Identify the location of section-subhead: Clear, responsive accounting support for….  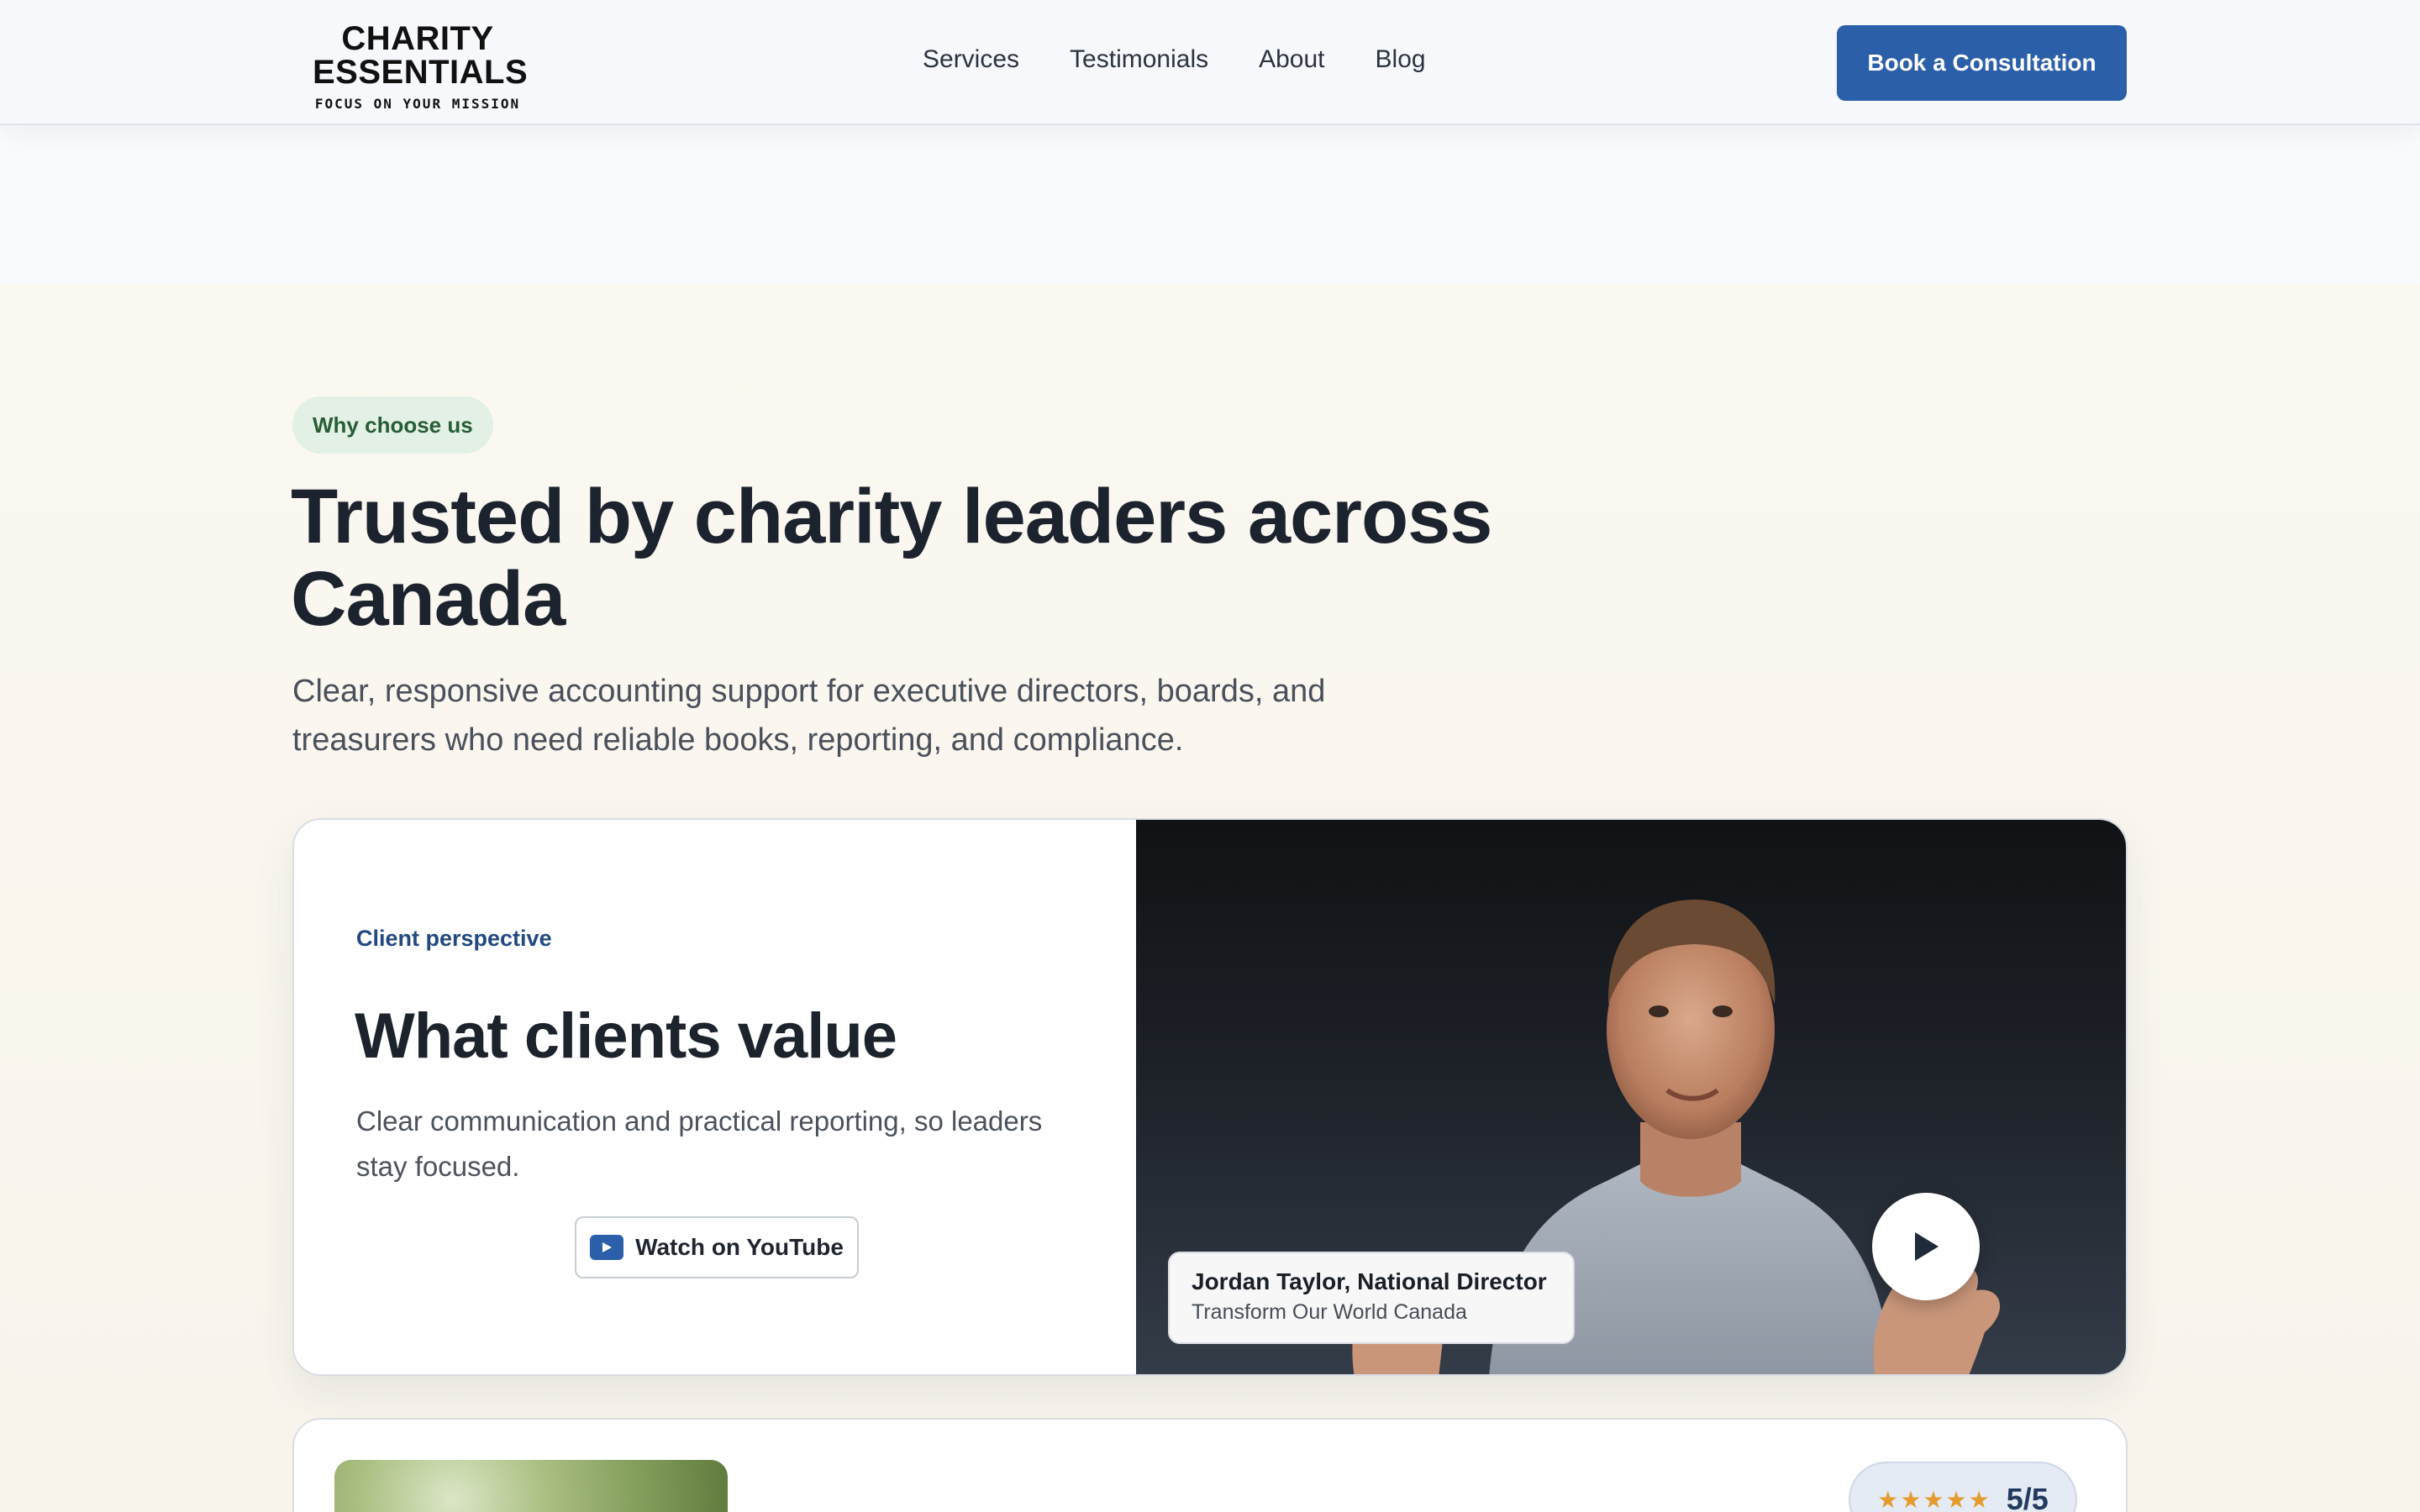
(809, 716).